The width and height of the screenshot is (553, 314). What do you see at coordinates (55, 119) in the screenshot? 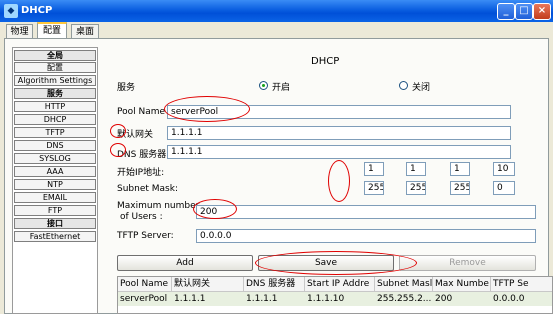
I see `nav-item-dhcp: DHCP` at bounding box center [55, 119].